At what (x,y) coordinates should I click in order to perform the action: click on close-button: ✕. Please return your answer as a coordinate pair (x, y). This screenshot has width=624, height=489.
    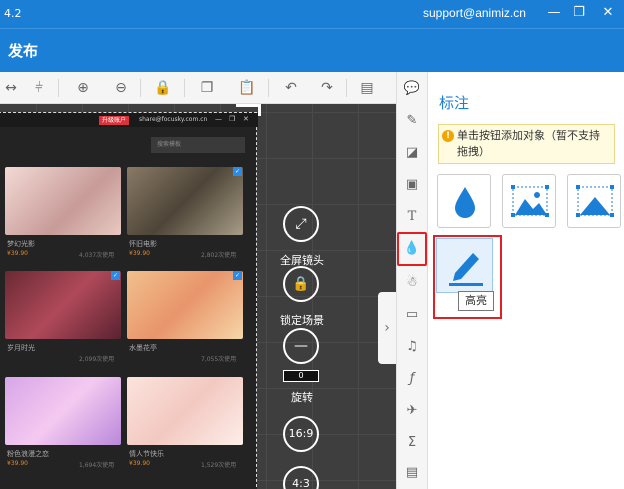
    Looking at the image, I should click on (608, 13).